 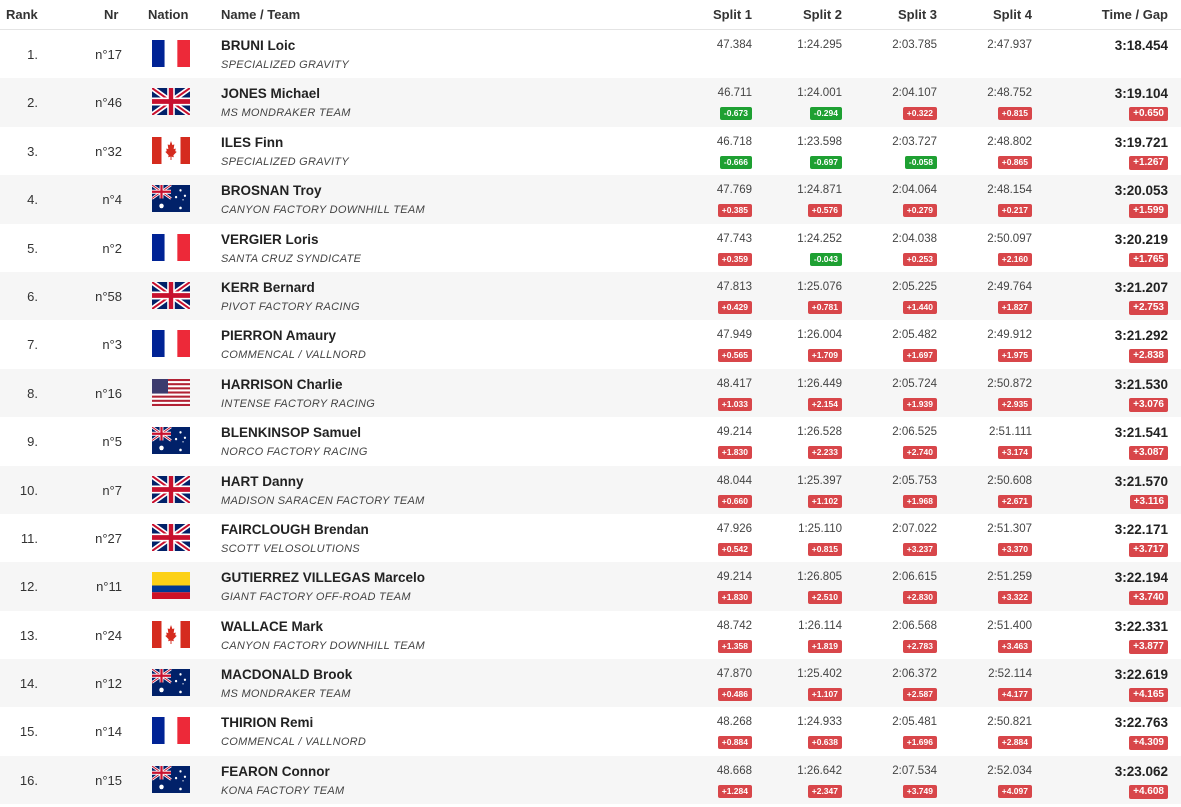 What do you see at coordinates (1141, 336) in the screenshot?
I see `total-time: 3:21.292` at bounding box center [1141, 336].